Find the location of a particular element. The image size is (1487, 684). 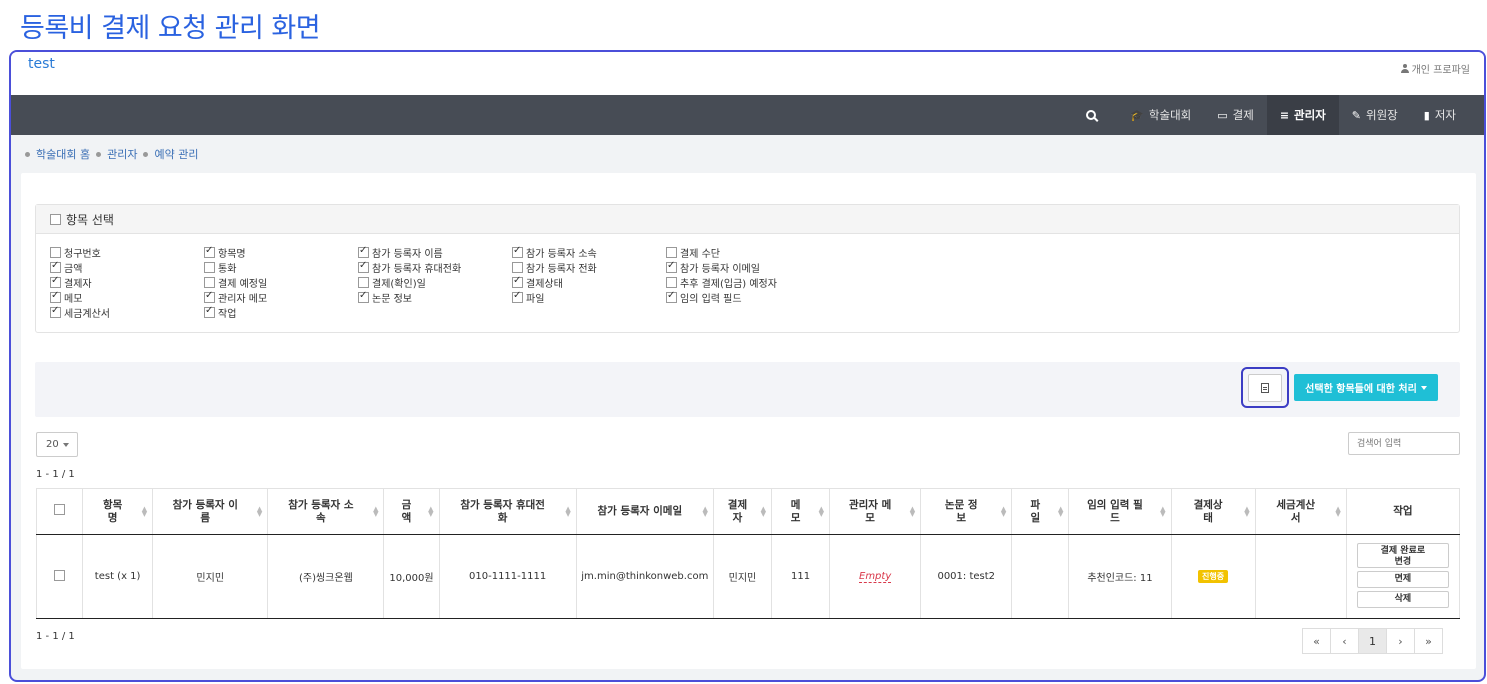

mark-paid-button: 결제 완료로 변경 is located at coordinates (1402, 555).